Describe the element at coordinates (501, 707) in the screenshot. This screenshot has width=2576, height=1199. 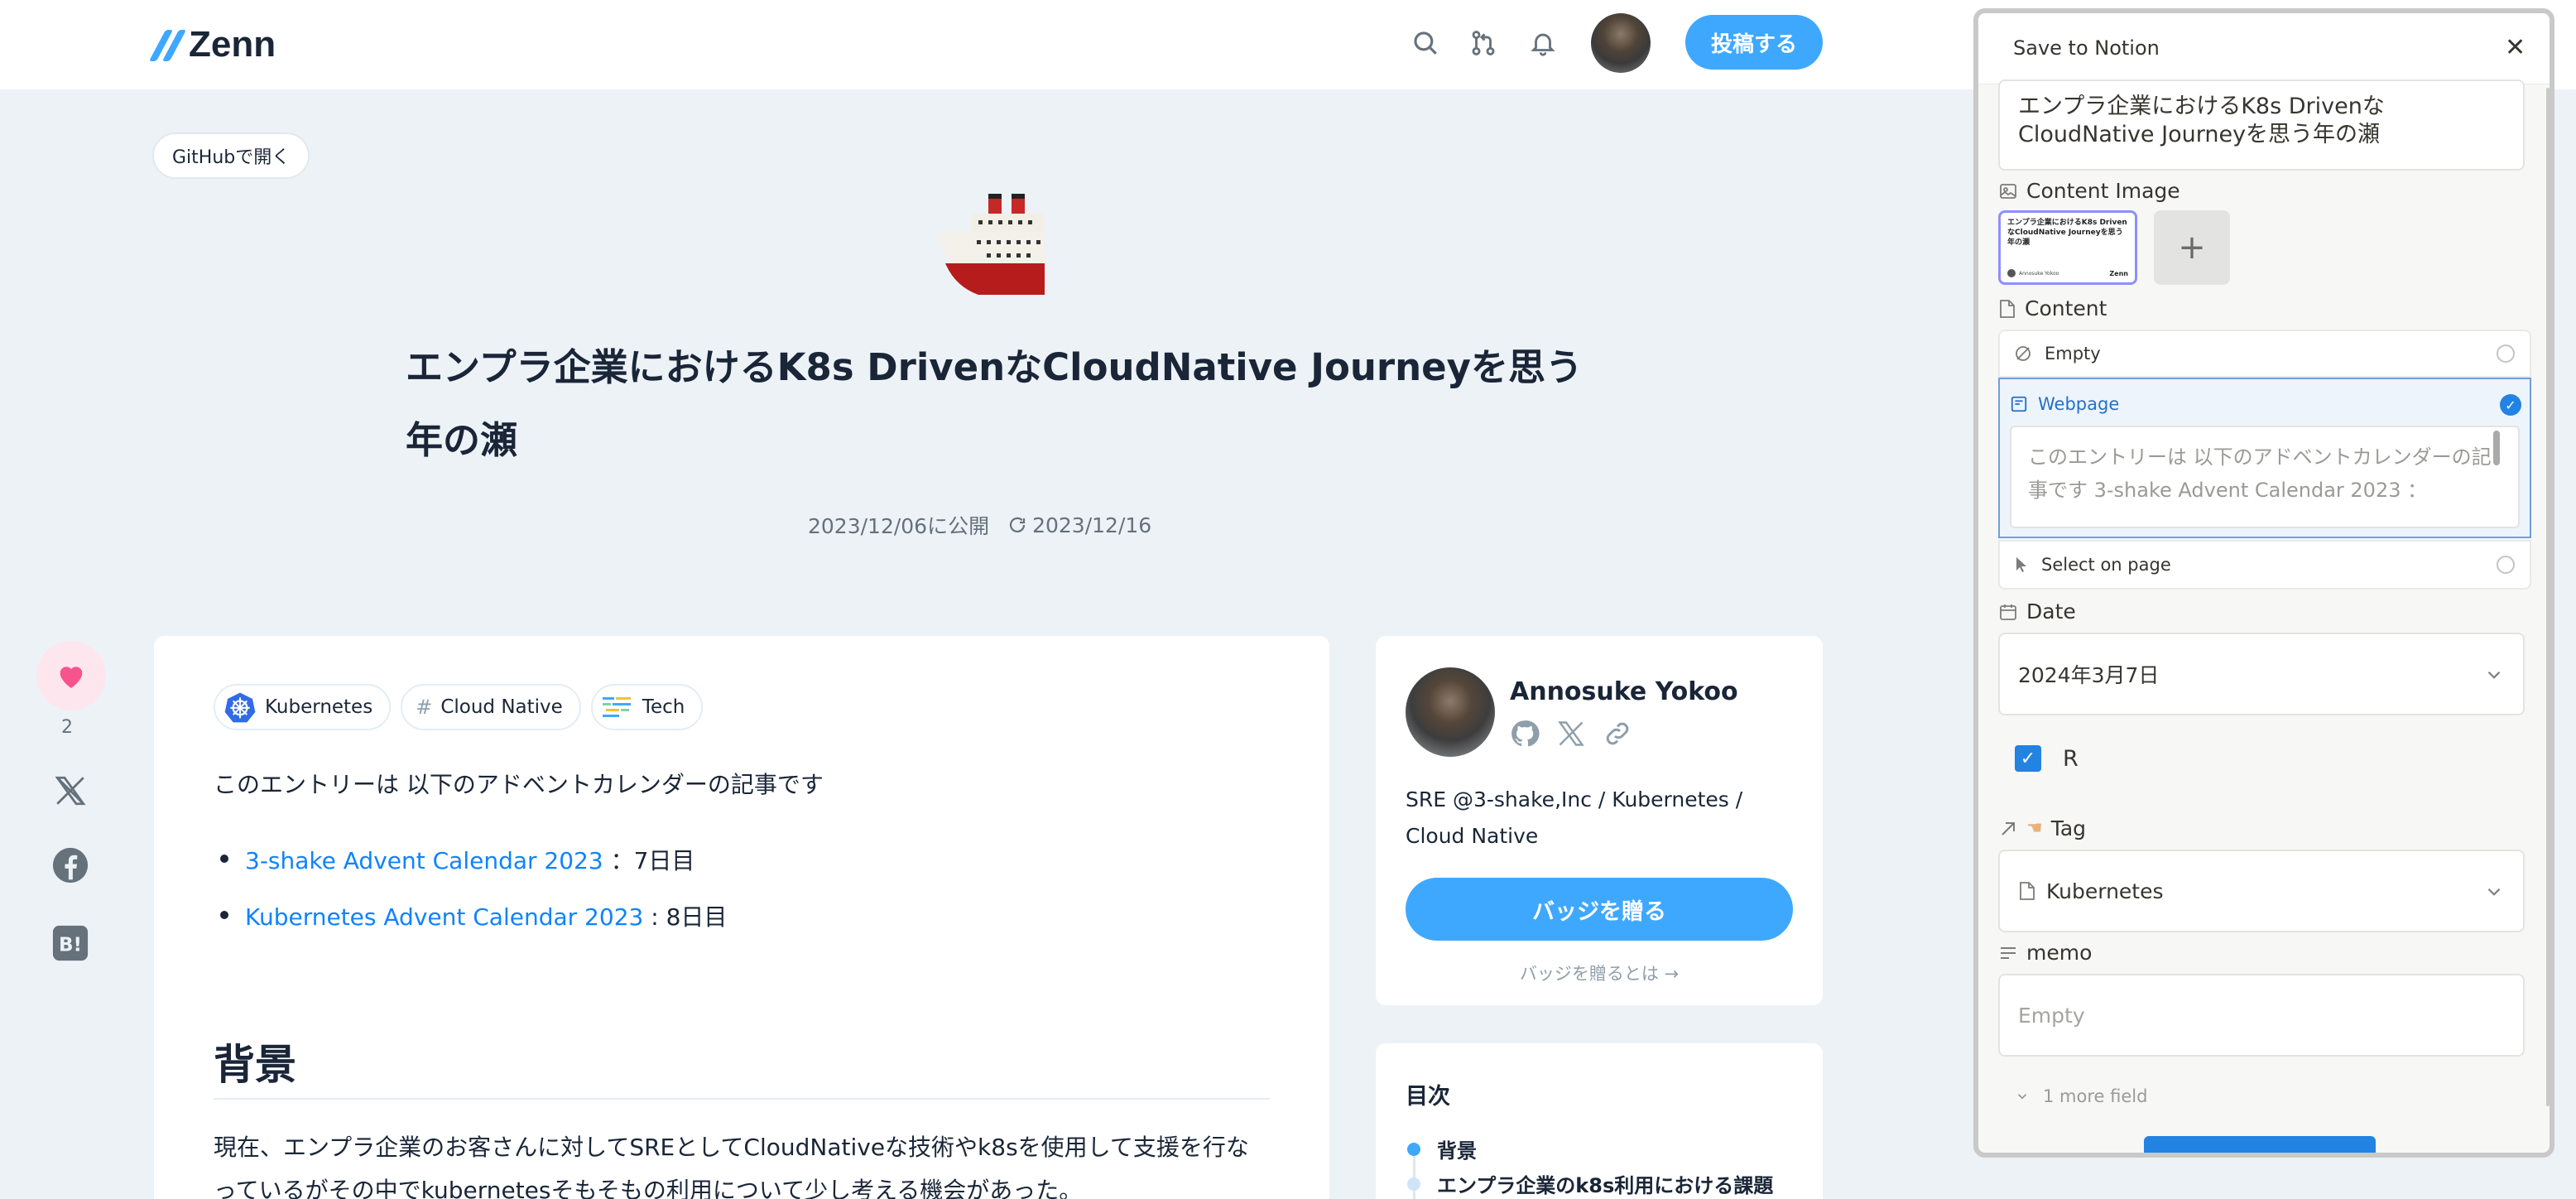
I see `tag-label: Cloud Native` at that location.